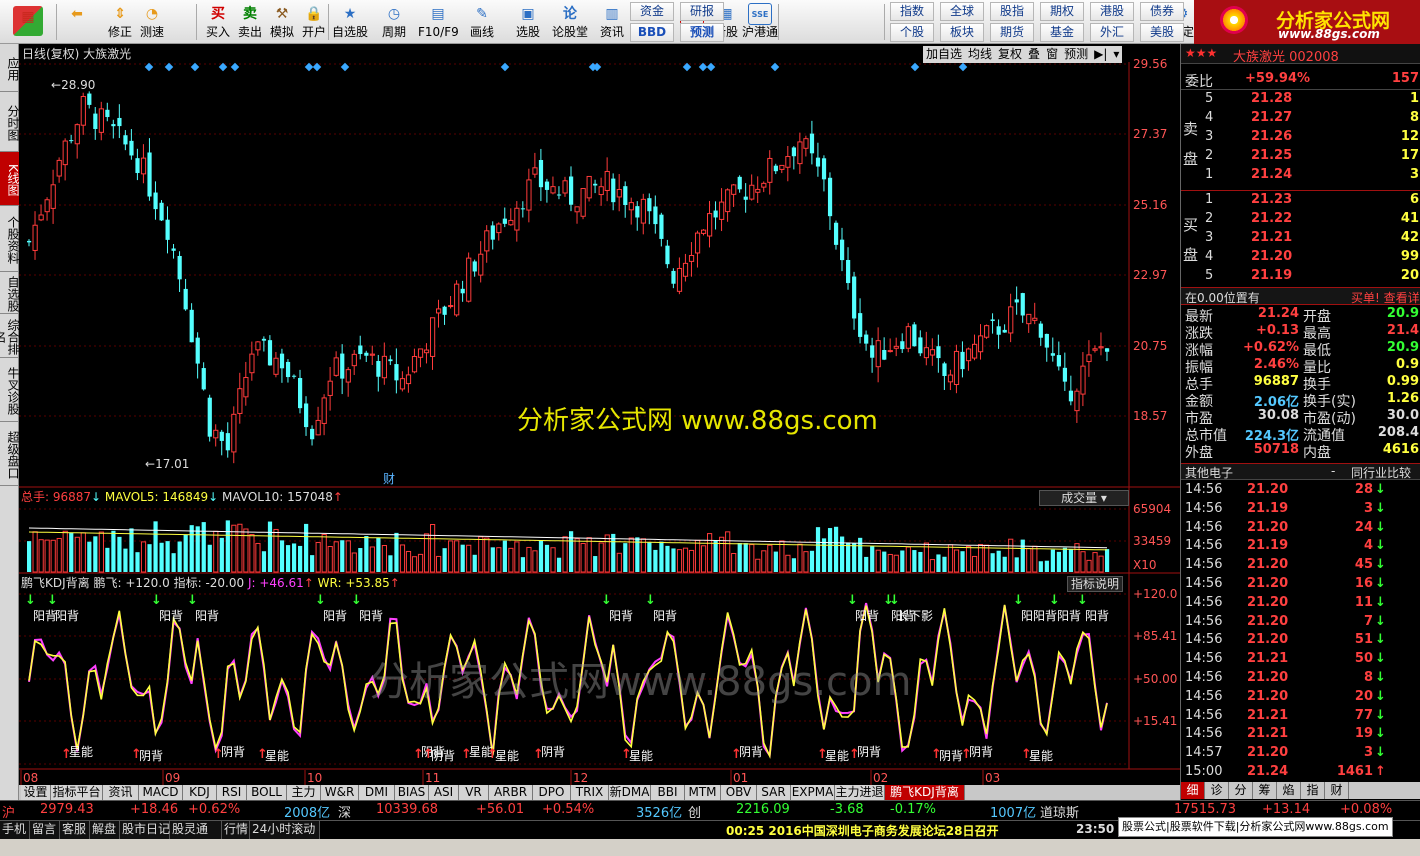 The image size is (1420, 856). What do you see at coordinates (1313, 790) in the screenshot?
I see `quote-tab-指: 指` at bounding box center [1313, 790].